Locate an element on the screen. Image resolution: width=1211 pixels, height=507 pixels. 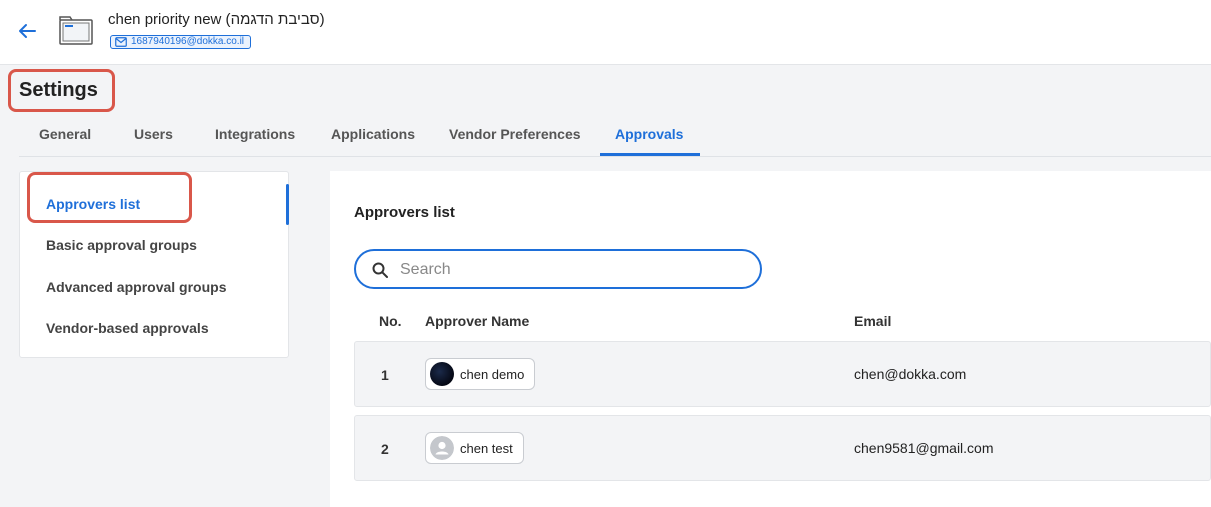
column-header-no: No. is located at coordinates (390, 321).